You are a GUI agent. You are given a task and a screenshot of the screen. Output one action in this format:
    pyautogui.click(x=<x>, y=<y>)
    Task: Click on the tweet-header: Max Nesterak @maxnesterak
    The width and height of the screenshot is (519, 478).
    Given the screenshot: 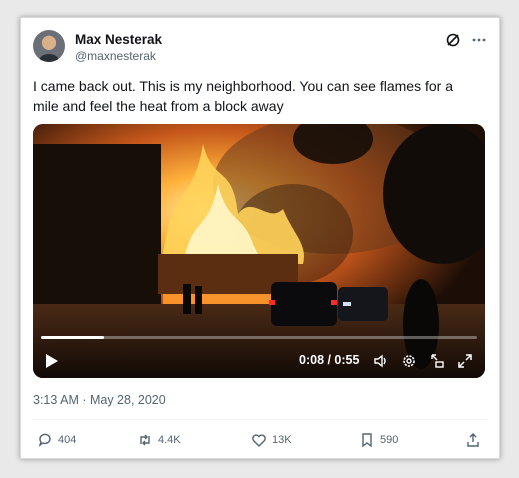 What is the action you would take?
    pyautogui.click(x=260, y=48)
    